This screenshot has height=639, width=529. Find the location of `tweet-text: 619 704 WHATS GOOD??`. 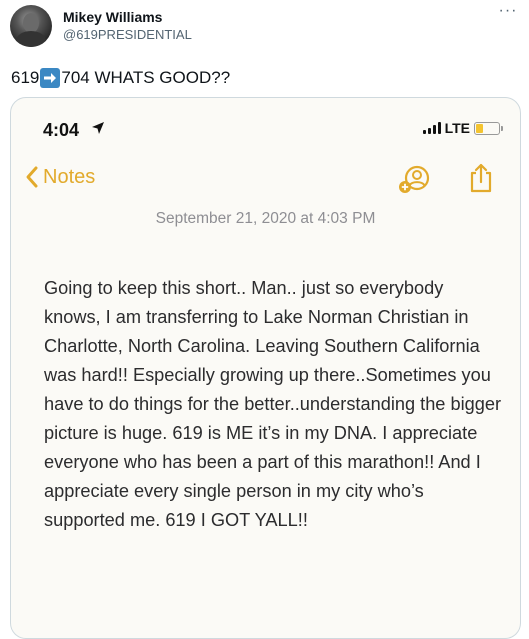

tweet-text: 619 704 WHATS GOOD?? is located at coordinates (120, 78).